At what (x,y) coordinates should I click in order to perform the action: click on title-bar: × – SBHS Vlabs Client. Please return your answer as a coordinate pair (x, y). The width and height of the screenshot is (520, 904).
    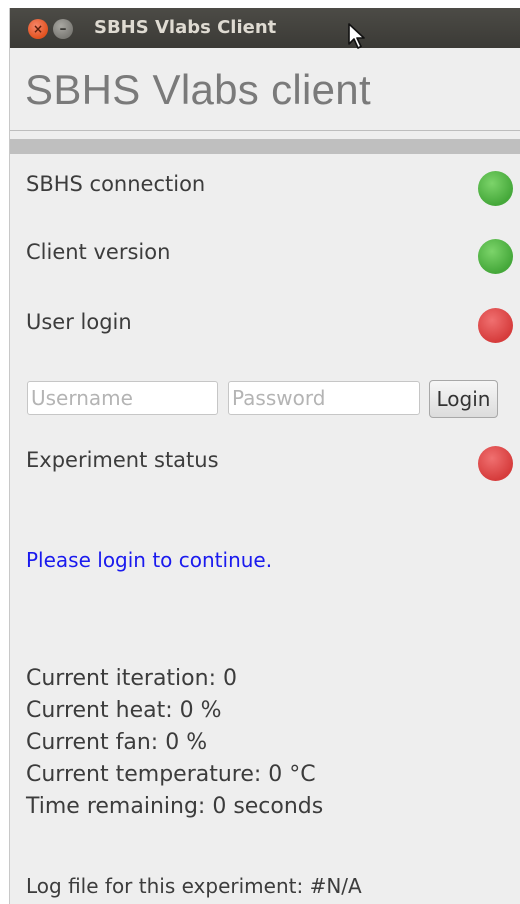
    Looking at the image, I should click on (265, 28).